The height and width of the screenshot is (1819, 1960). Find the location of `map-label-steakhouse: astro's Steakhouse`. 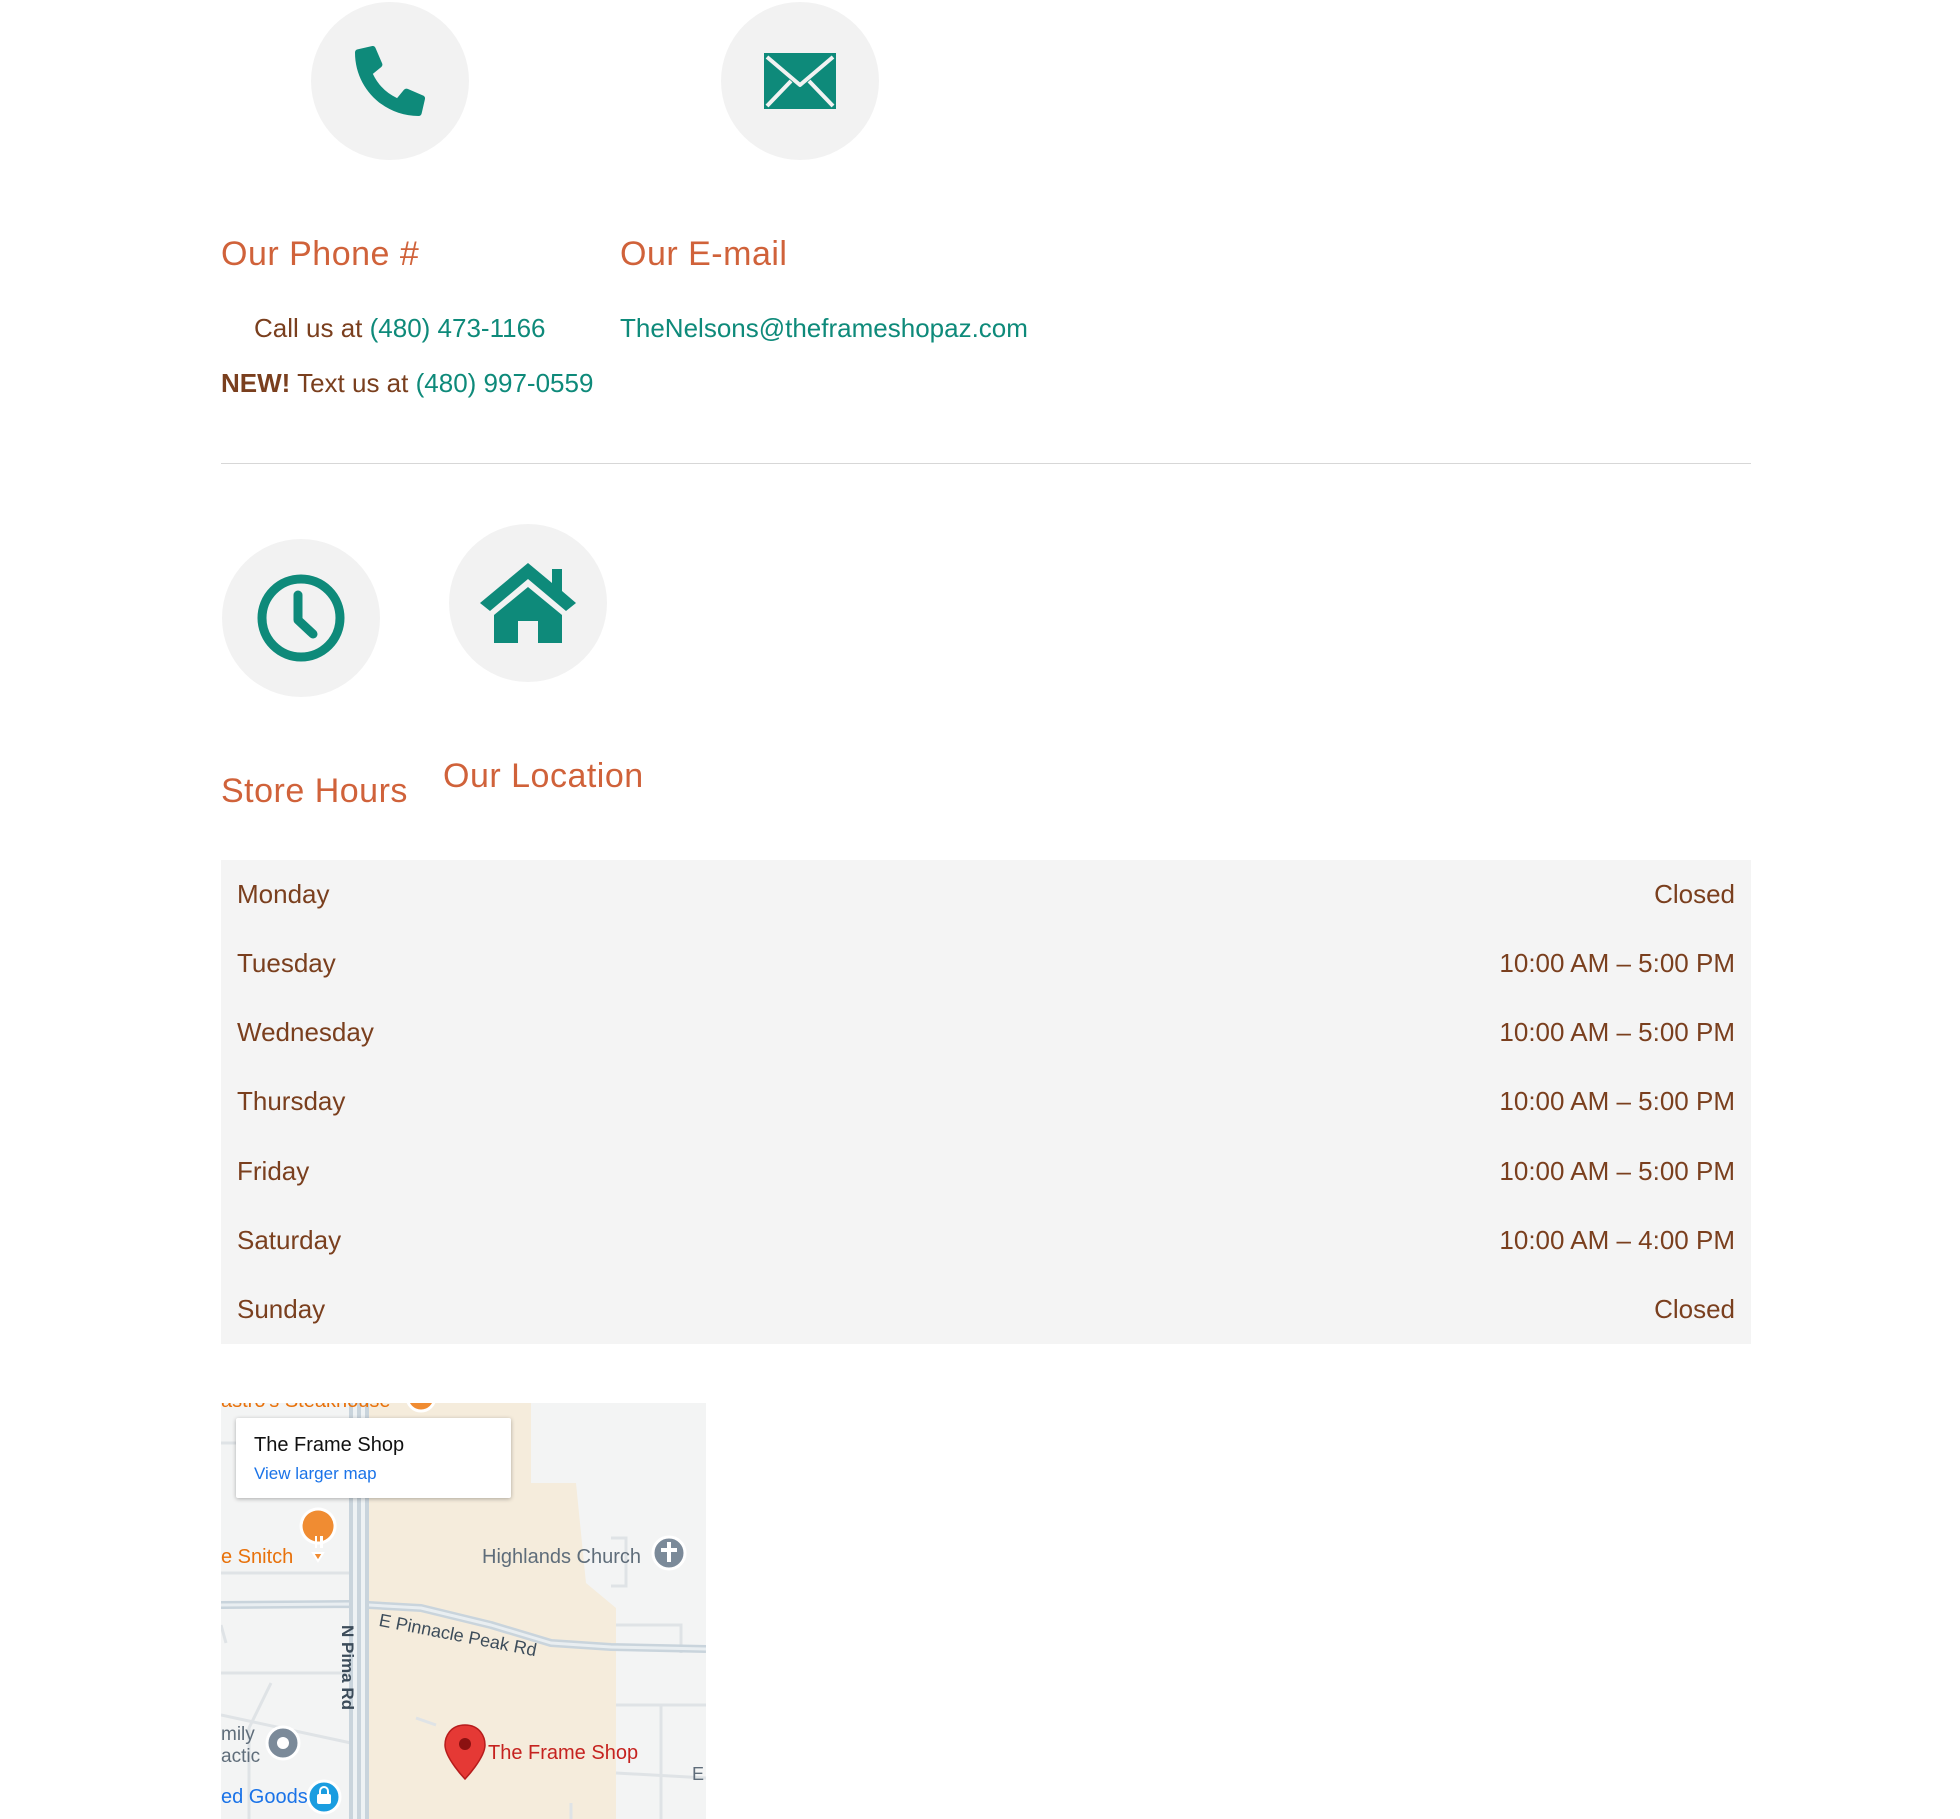

map-label-steakhouse: astro's Steakhouse is located at coordinates (305, 1407).